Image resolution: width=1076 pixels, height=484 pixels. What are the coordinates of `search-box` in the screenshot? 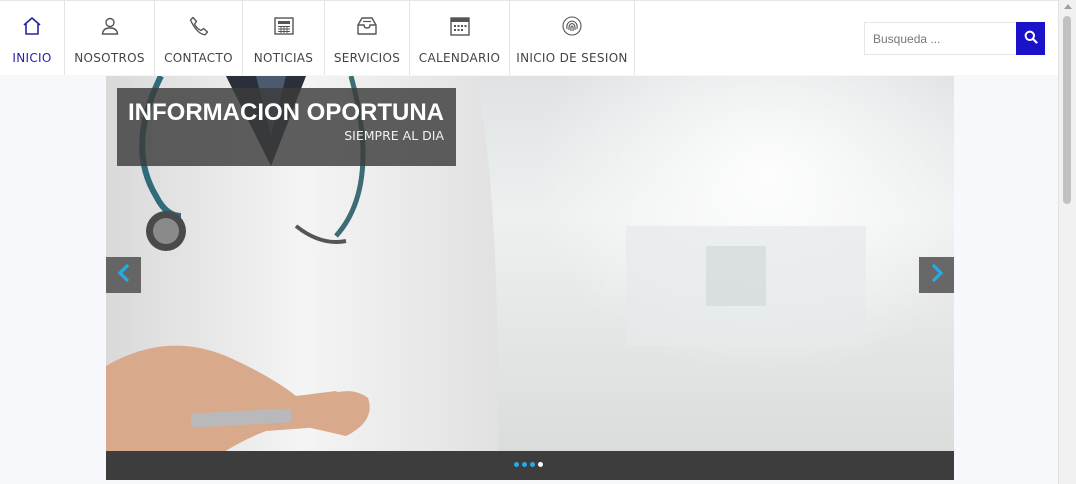 It's located at (954, 38).